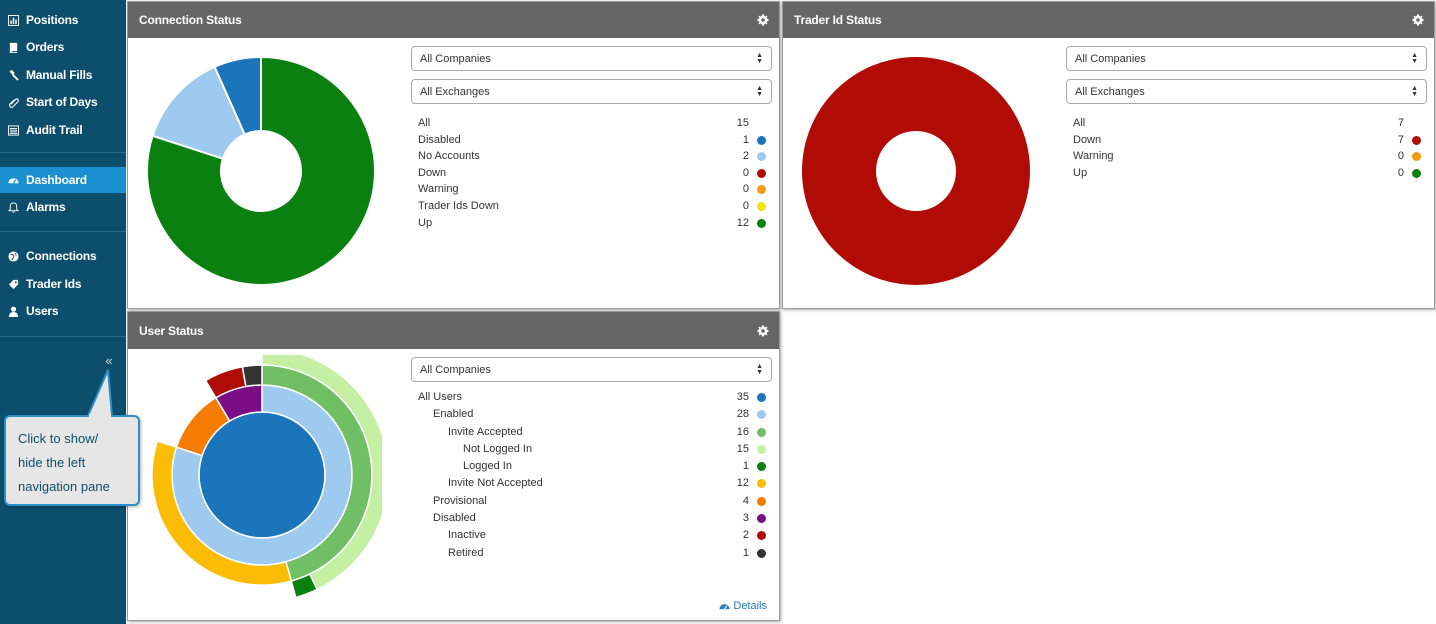 The height and width of the screenshot is (624, 1436). Describe the element at coordinates (593, 518) in the screenshot. I see `legend-row: Disabled 3` at that location.